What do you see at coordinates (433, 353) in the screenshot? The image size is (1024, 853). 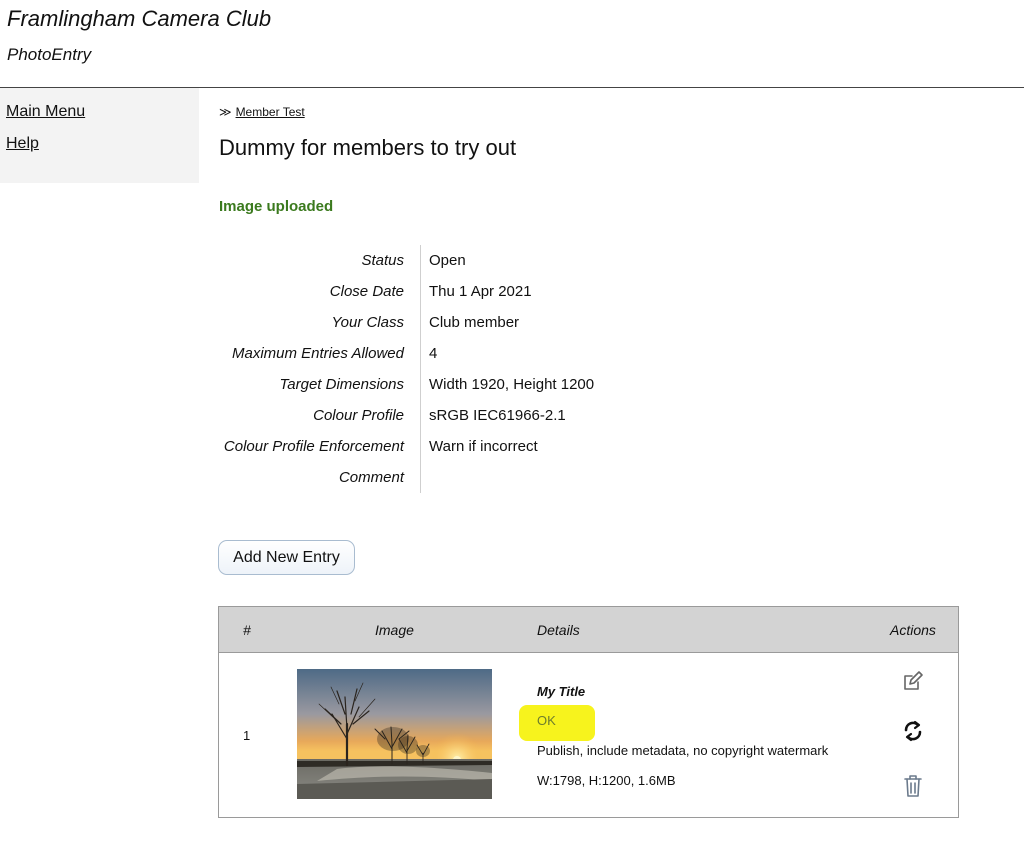 I see `info-value: 4` at bounding box center [433, 353].